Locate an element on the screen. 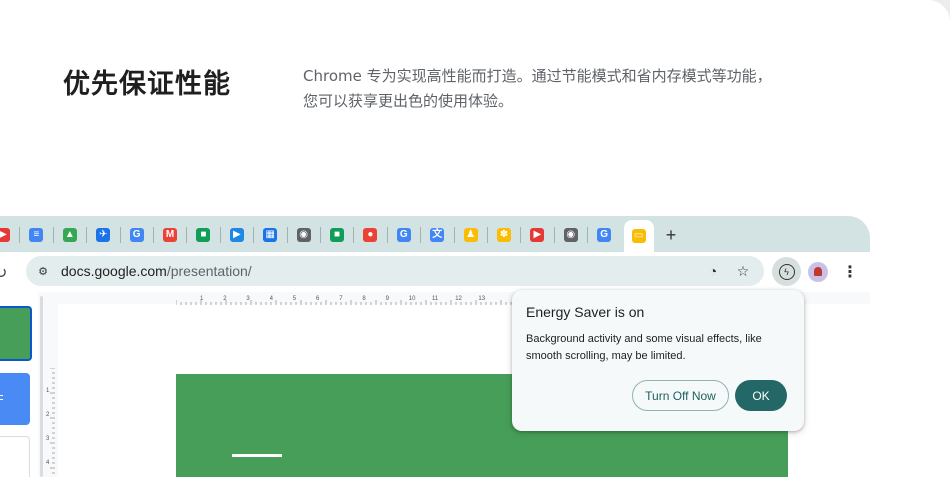 This screenshot has height=477, width=950. browser-tab: ≡ is located at coordinates (36, 235).